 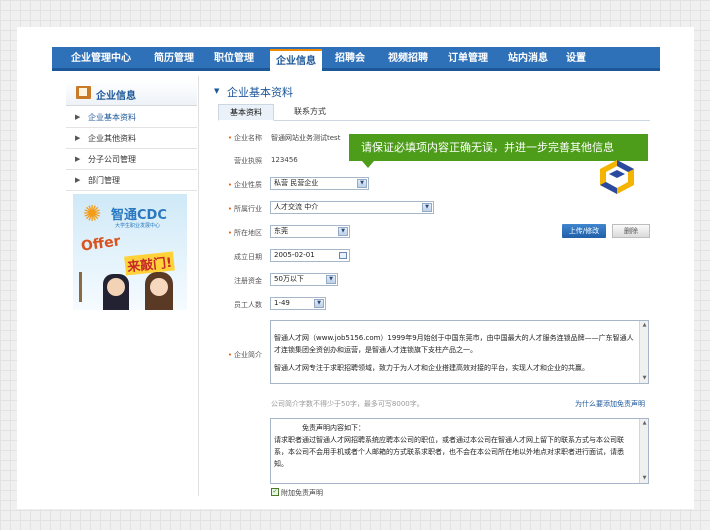 What do you see at coordinates (244, 209) in the screenshot?
I see `label-industry: • 所属行业` at bounding box center [244, 209].